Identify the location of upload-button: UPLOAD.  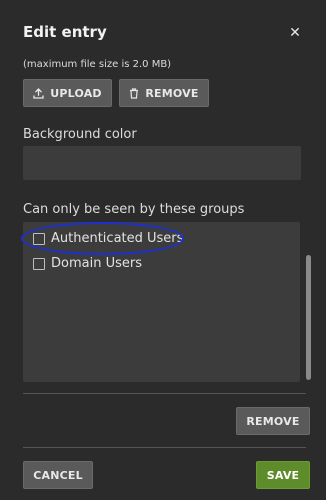
(67, 93).